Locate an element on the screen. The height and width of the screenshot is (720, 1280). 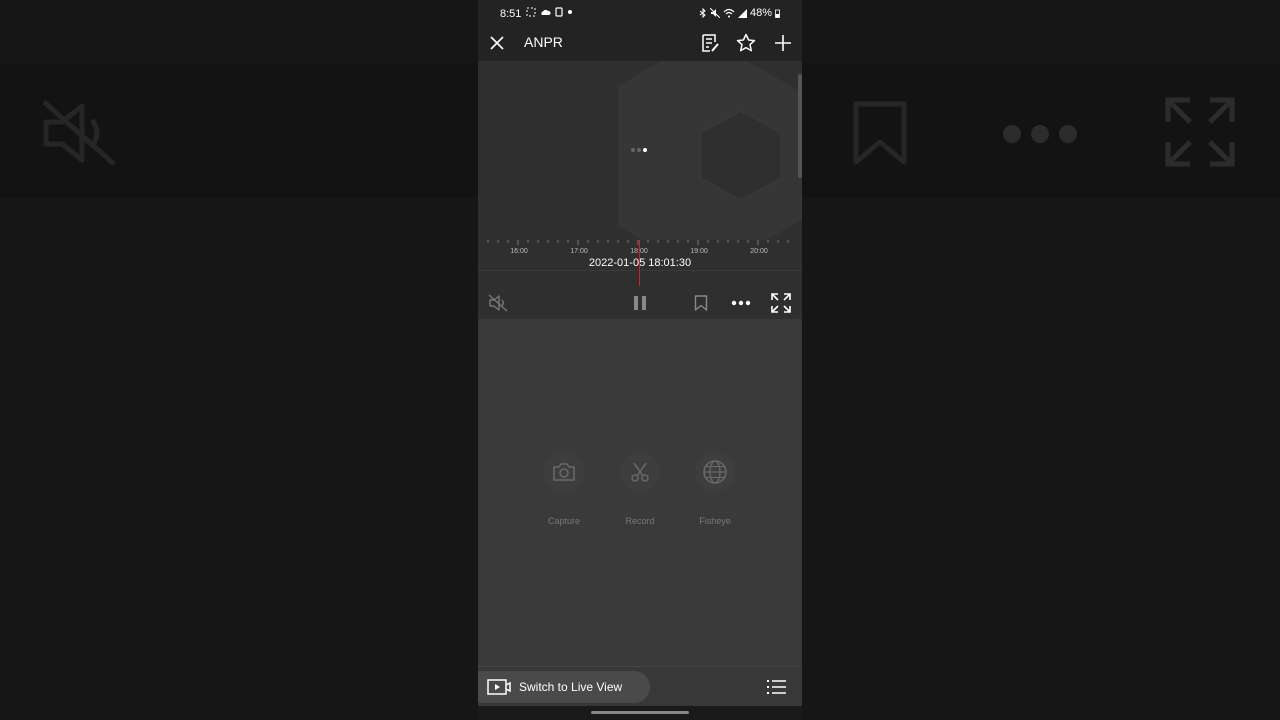
wifi-icon is located at coordinates (729, 13).